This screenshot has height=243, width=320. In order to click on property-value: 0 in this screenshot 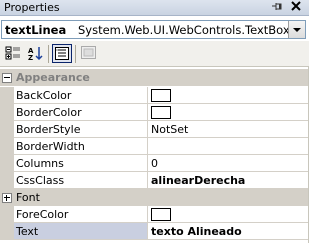, I will do `click(228, 163)`.